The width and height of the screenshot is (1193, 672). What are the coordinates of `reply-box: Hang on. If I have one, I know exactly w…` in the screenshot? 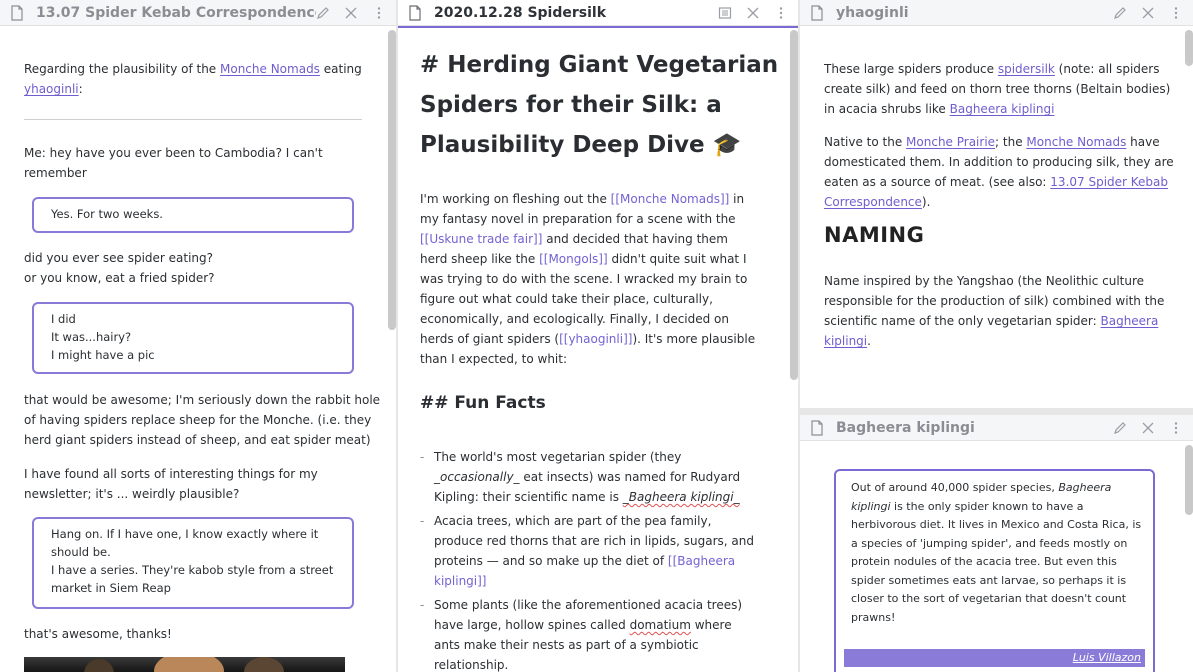 It's located at (193, 563).